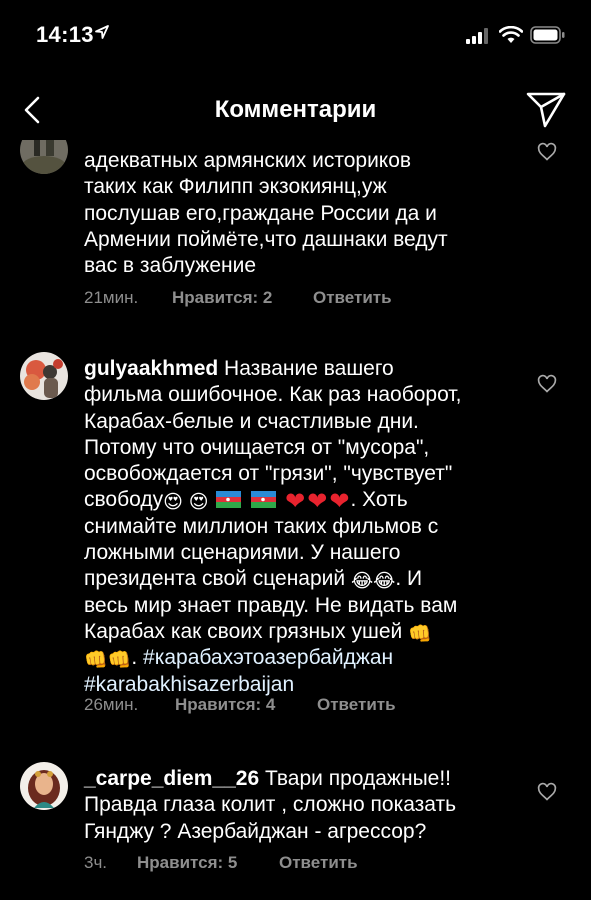  Describe the element at coordinates (171, 778) in the screenshot. I see `comment-username: _carpe_diem__26` at that location.